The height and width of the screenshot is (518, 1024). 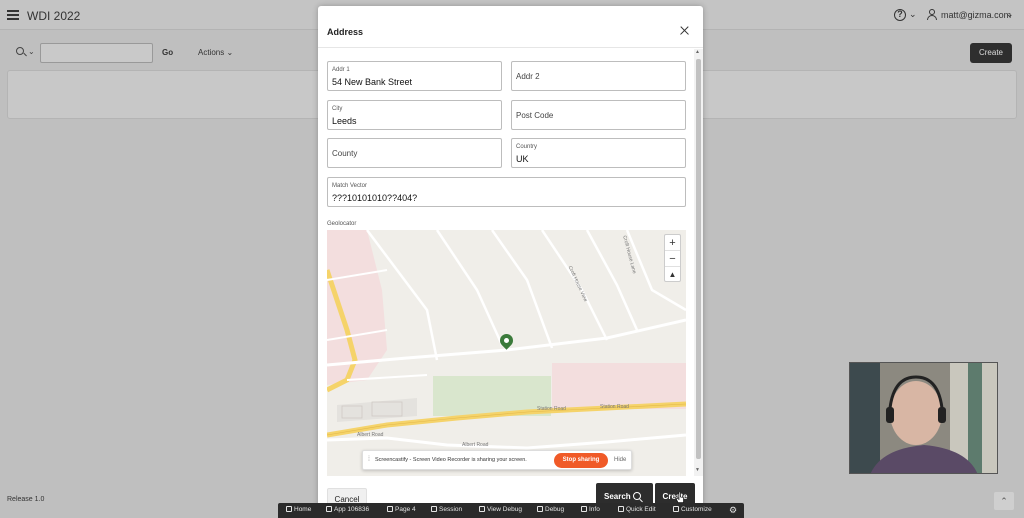 What do you see at coordinates (598, 76) in the screenshot?
I see `addr2-field: Addr 2` at bounding box center [598, 76].